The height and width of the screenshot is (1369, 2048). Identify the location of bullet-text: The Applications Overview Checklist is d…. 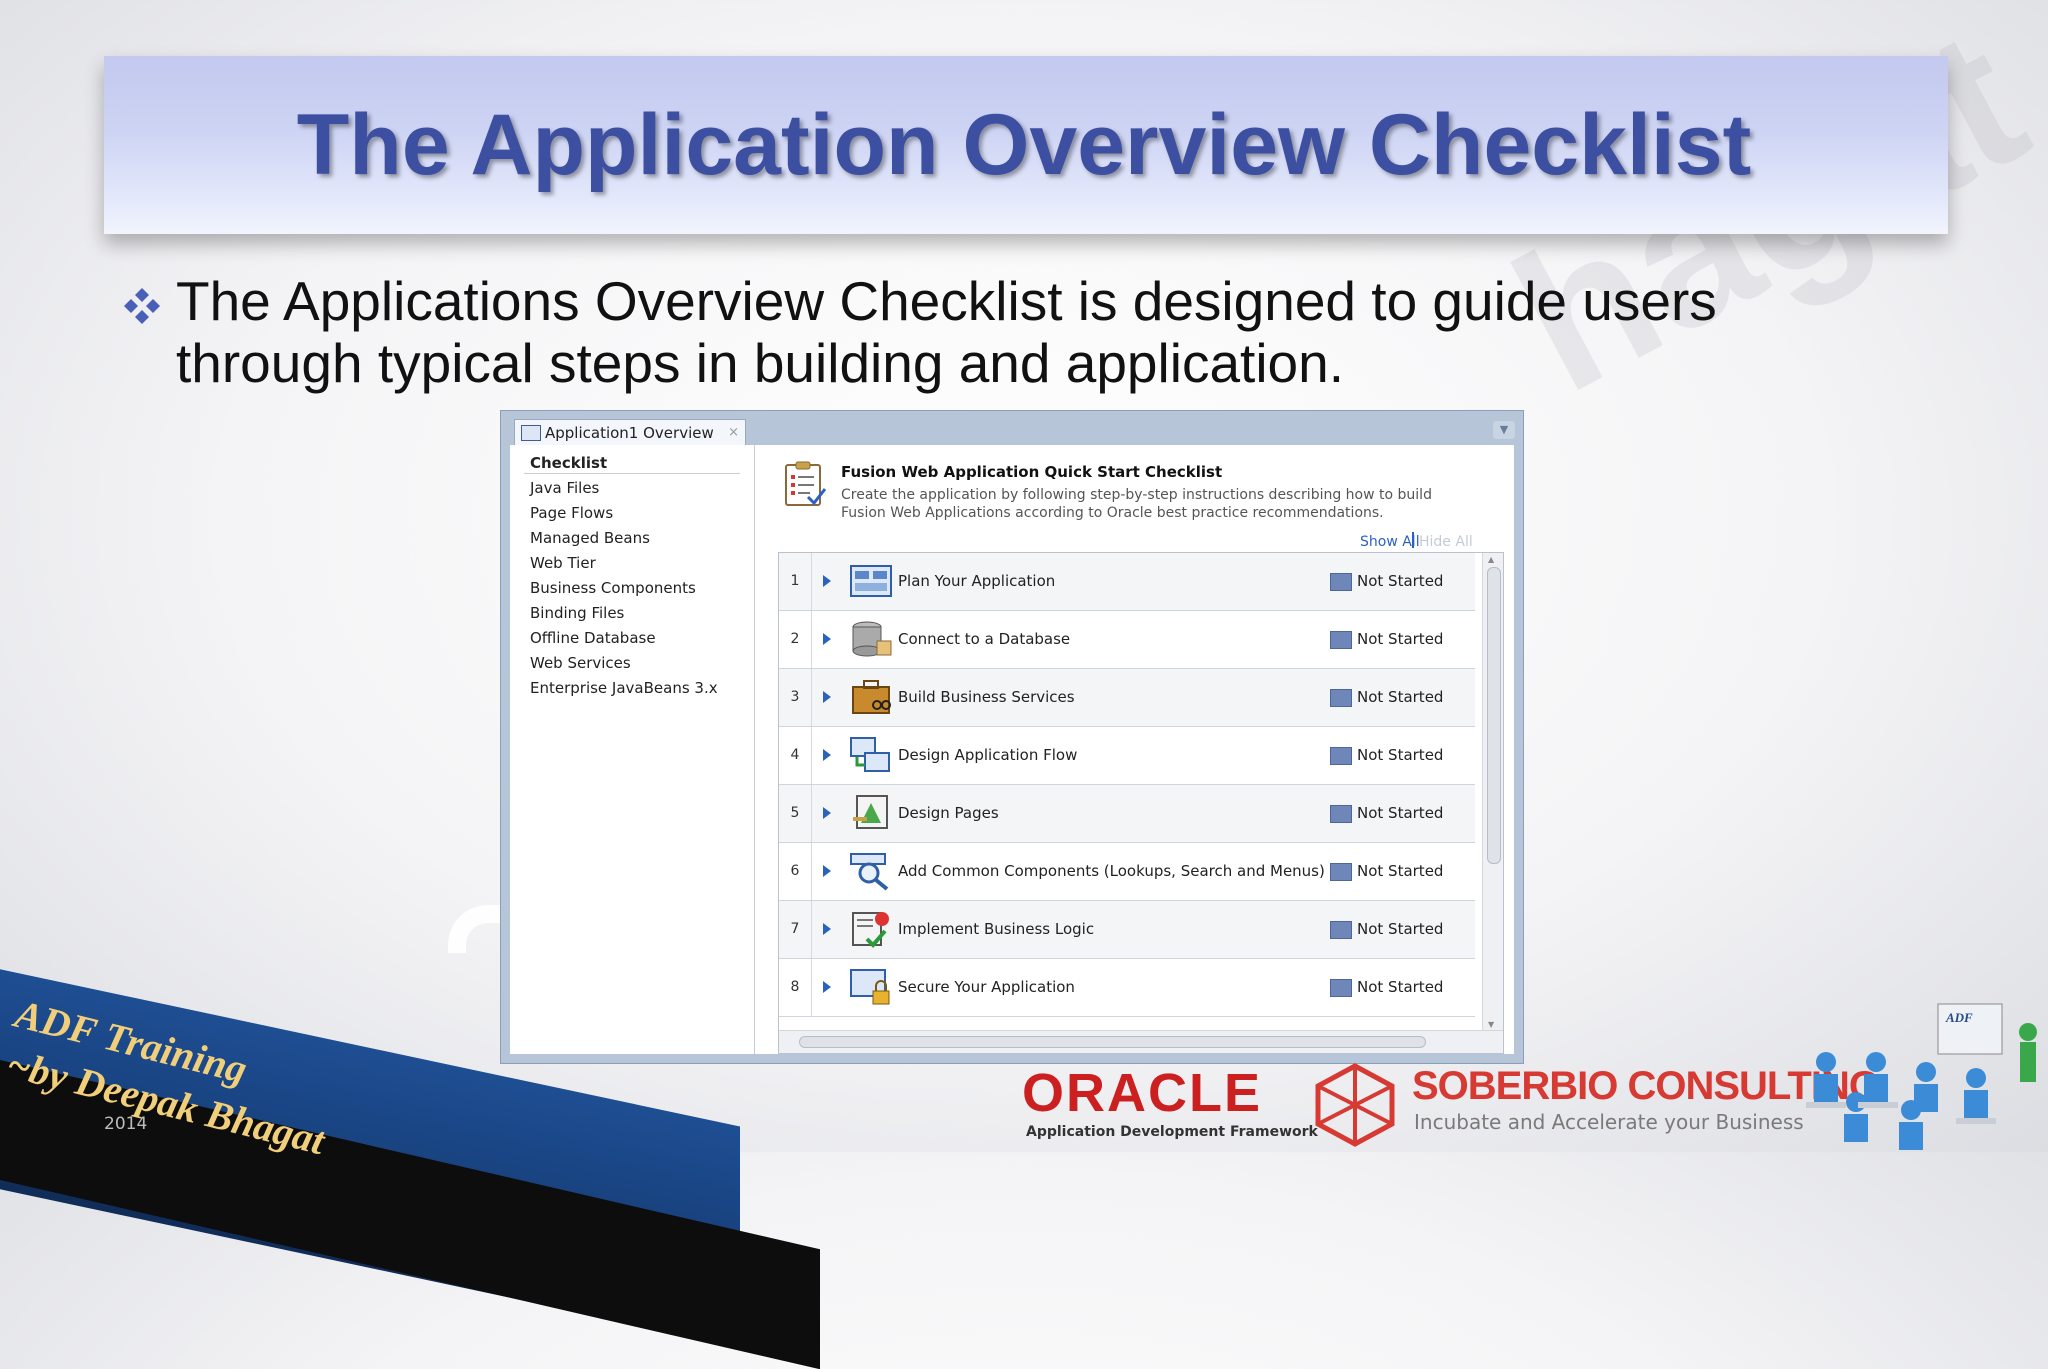
(946, 332).